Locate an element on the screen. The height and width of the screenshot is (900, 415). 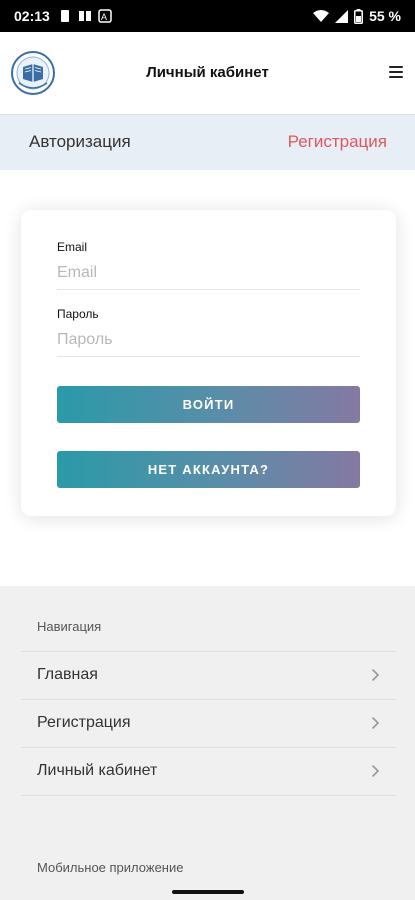
email-label: Email is located at coordinates (72, 247).